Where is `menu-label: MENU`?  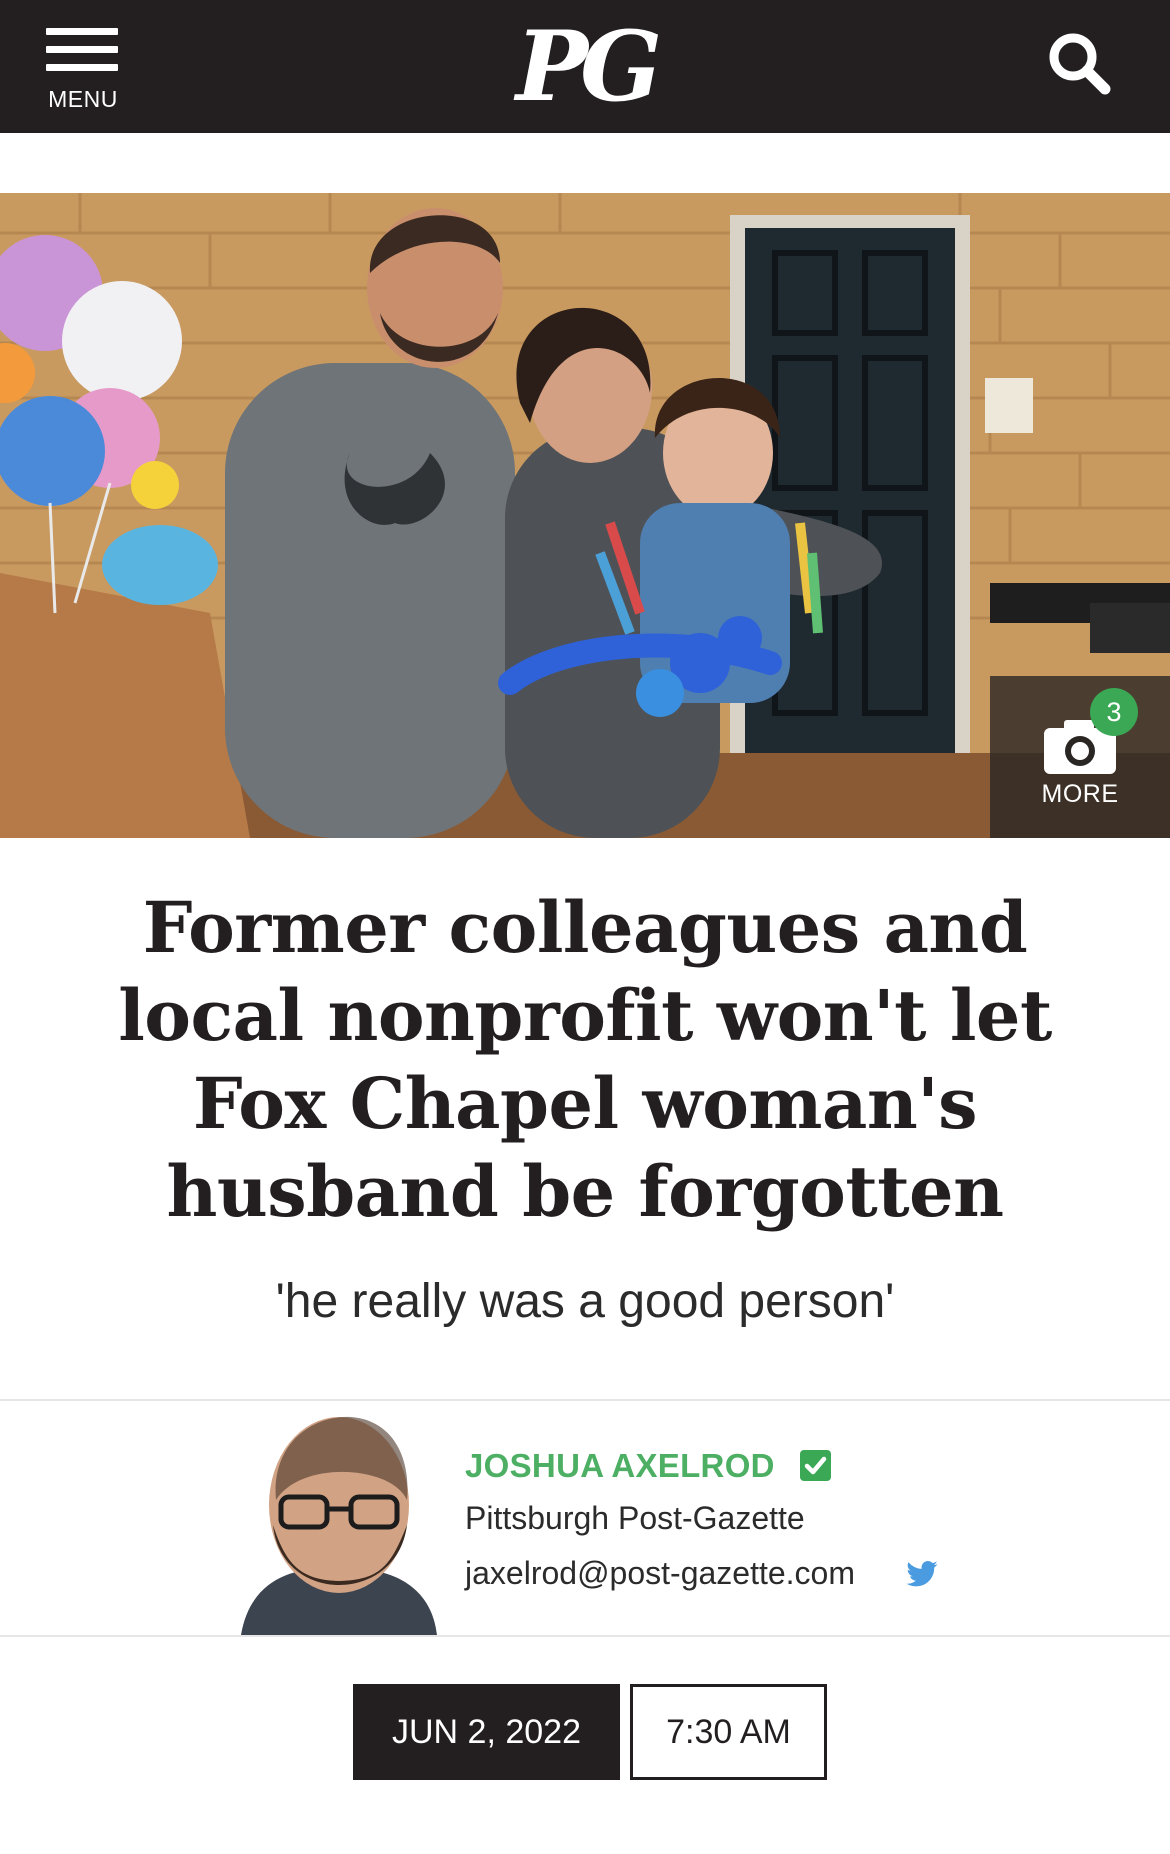 menu-label: MENU is located at coordinates (83, 99).